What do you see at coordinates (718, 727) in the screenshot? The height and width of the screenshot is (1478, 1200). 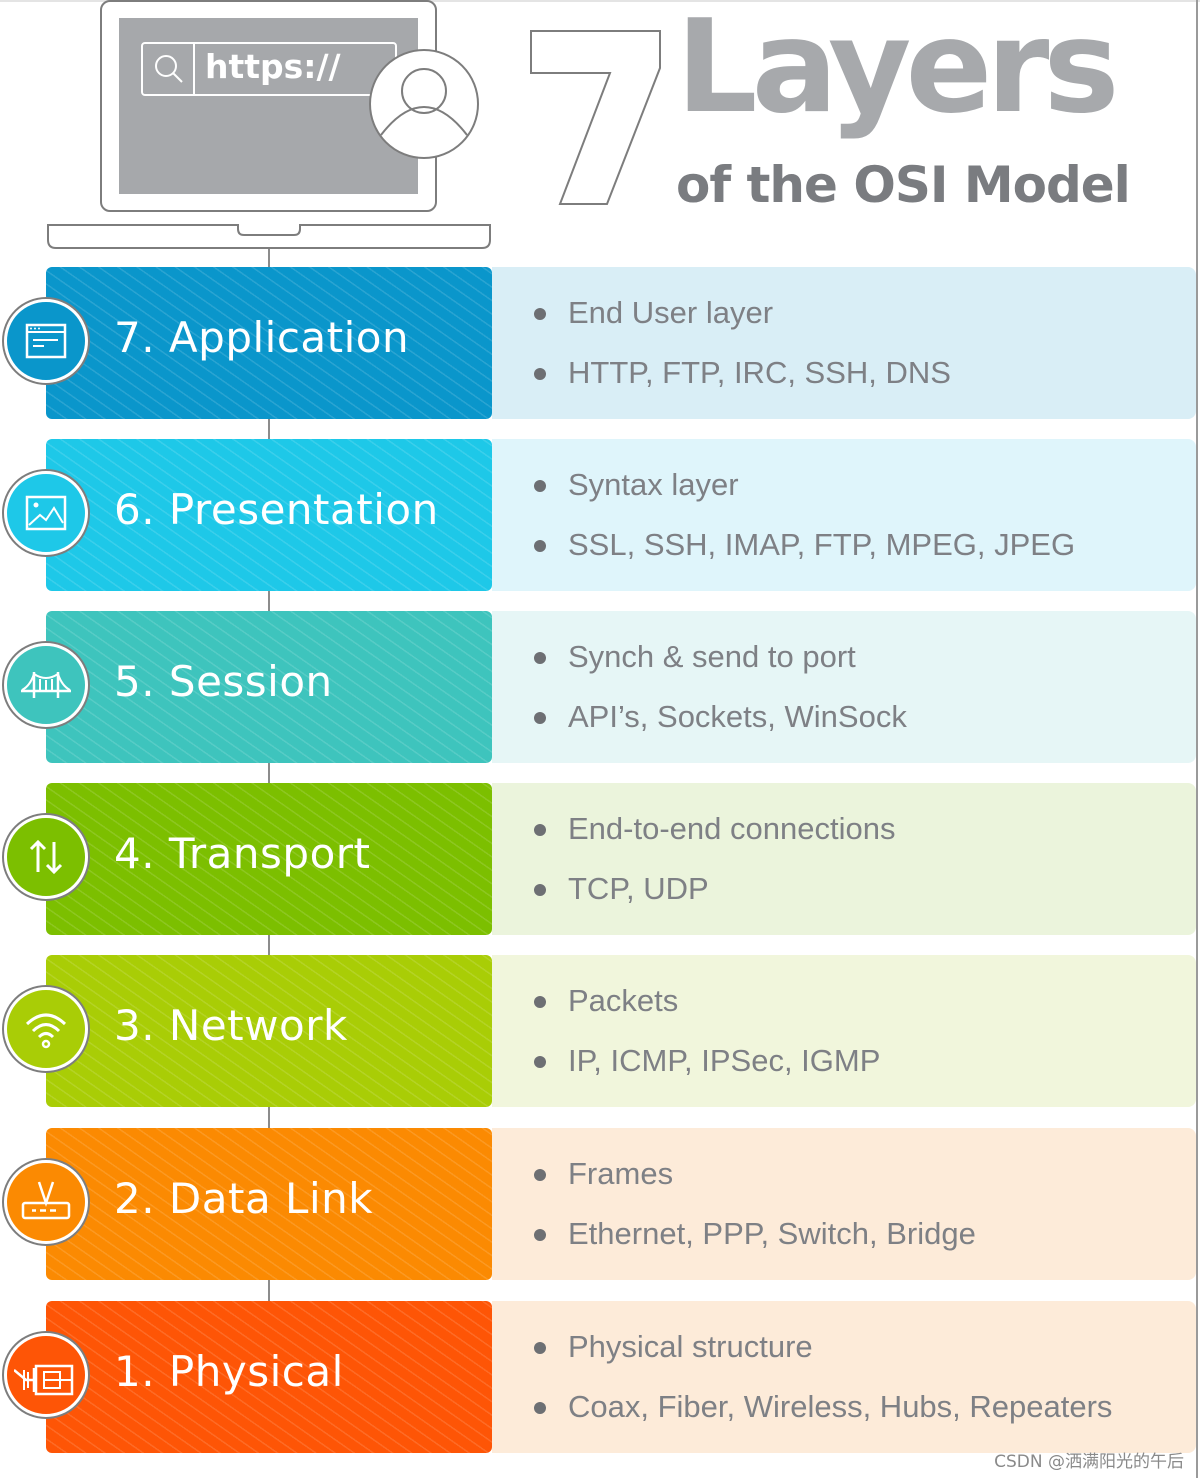 I see `layer-bullet: API’s, Sockets, WinSock` at bounding box center [718, 727].